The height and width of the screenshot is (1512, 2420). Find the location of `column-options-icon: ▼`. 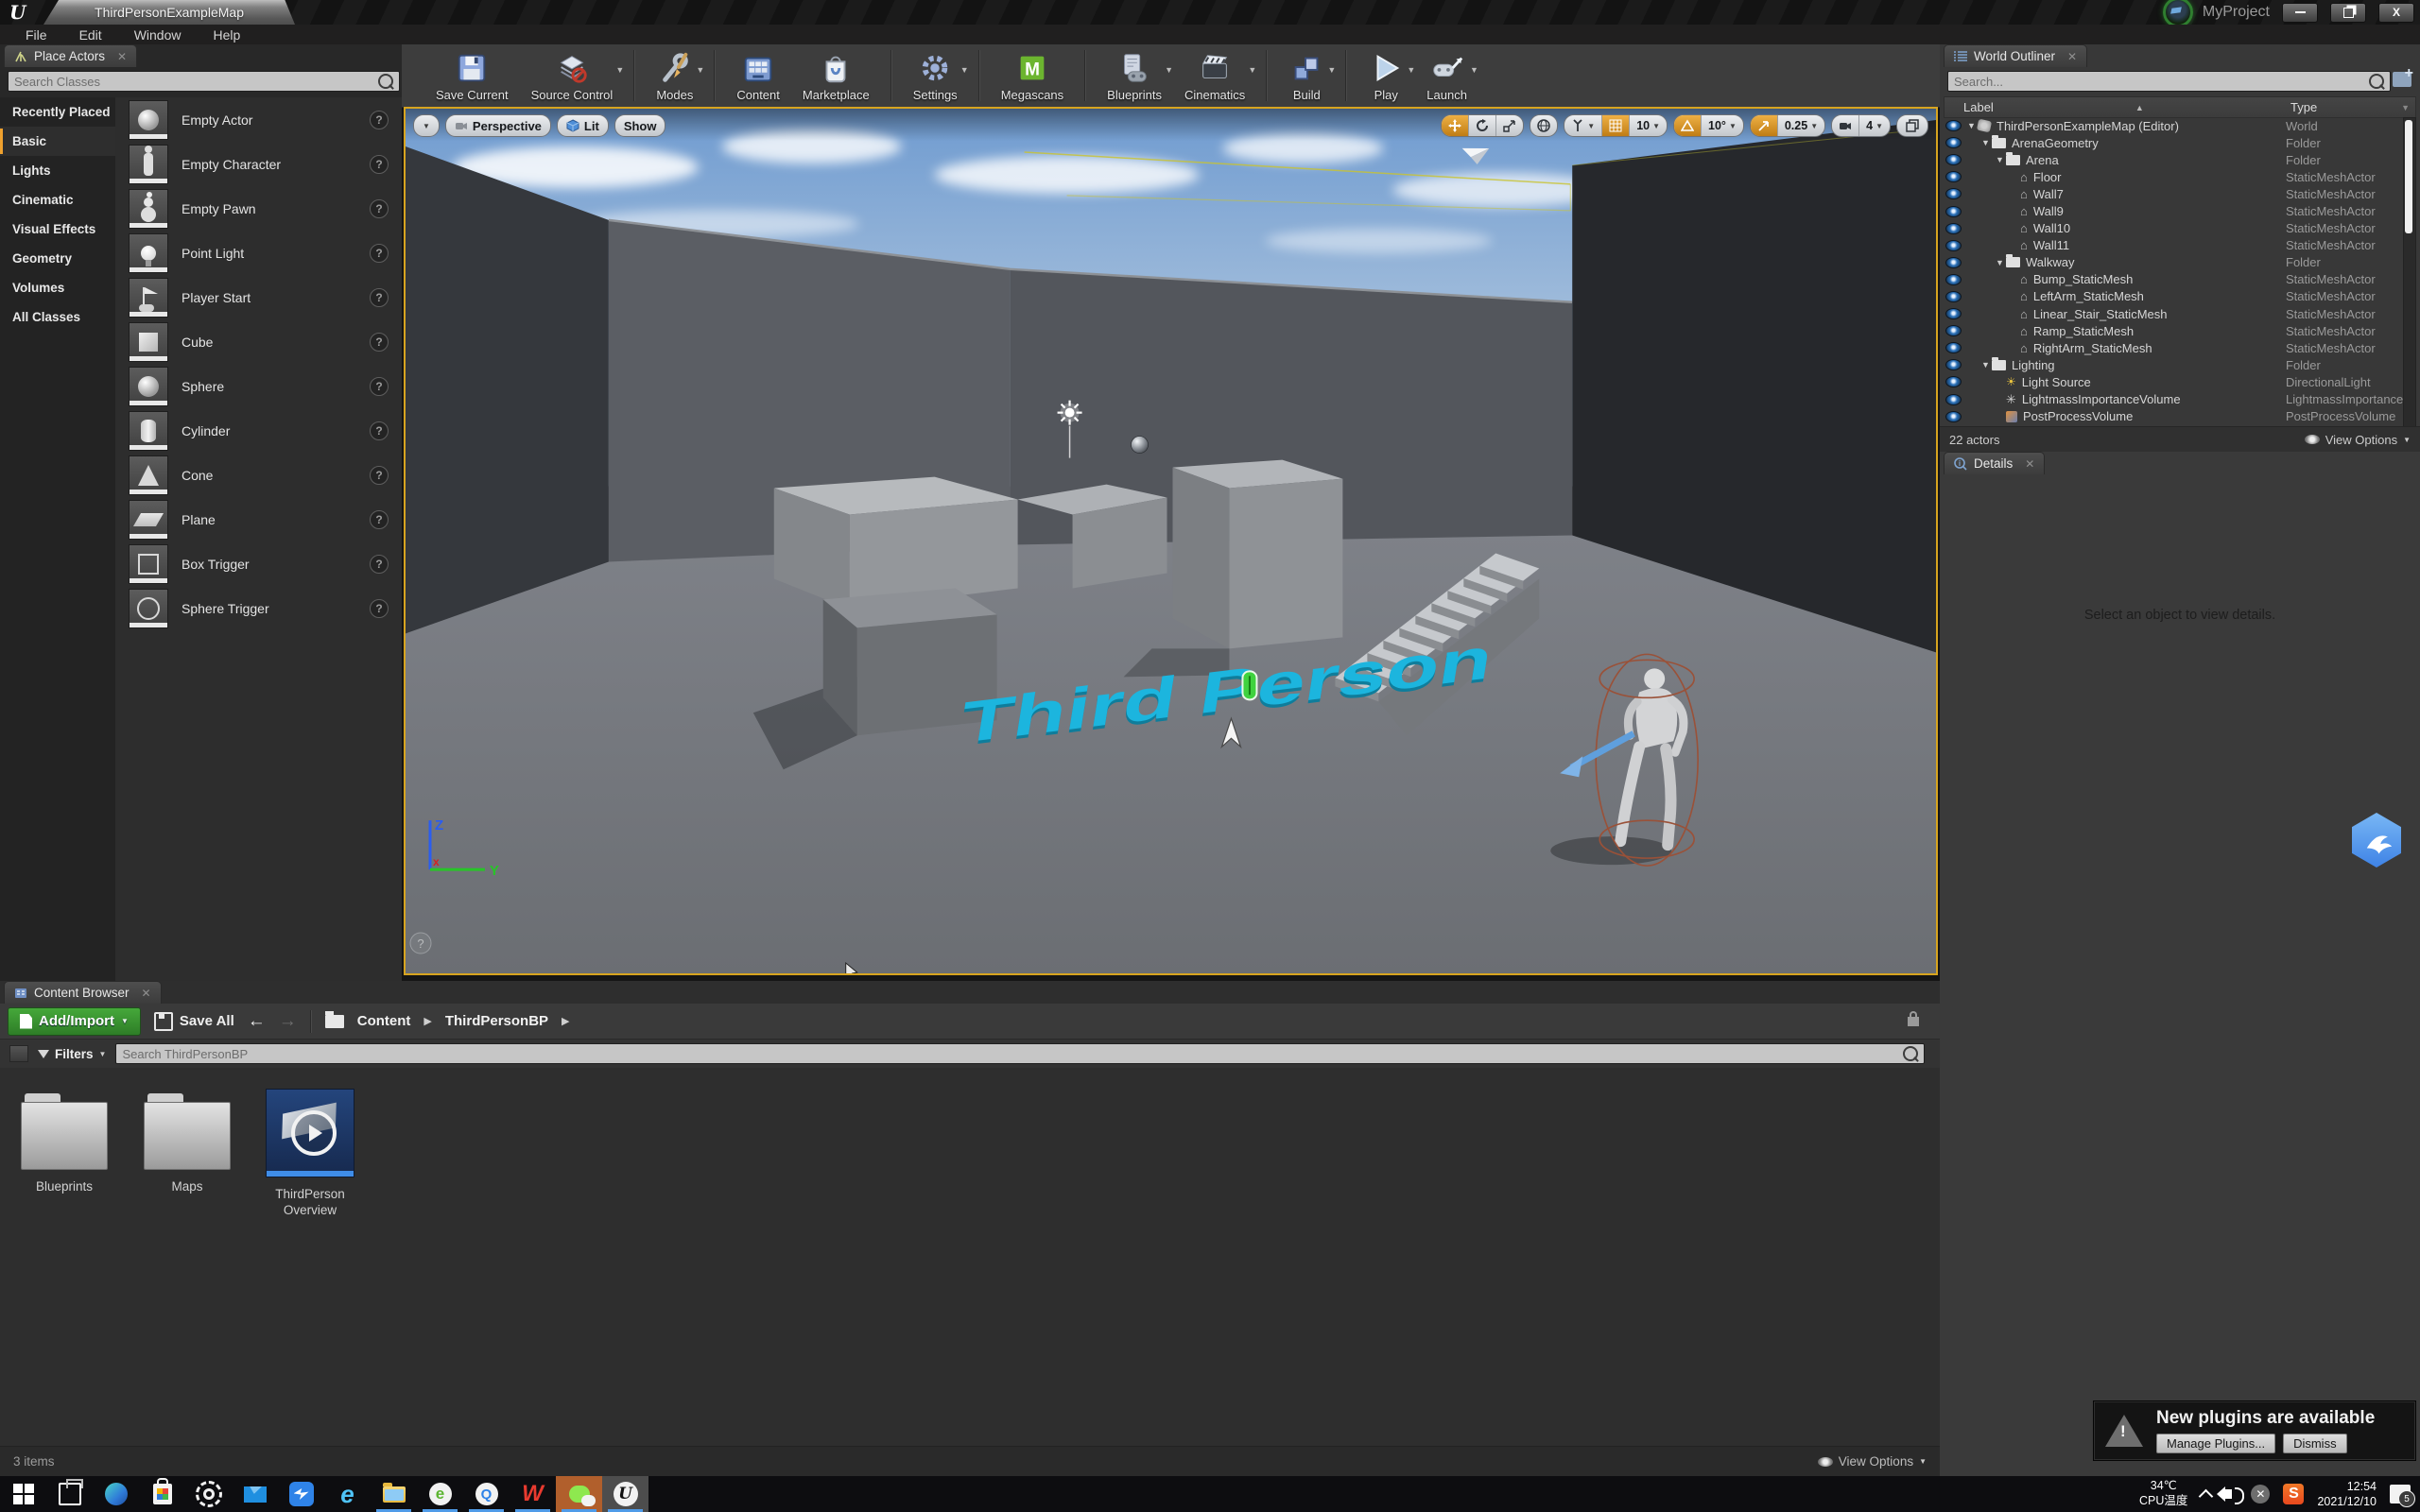

column-options-icon: ▼ is located at coordinates (2405, 107).